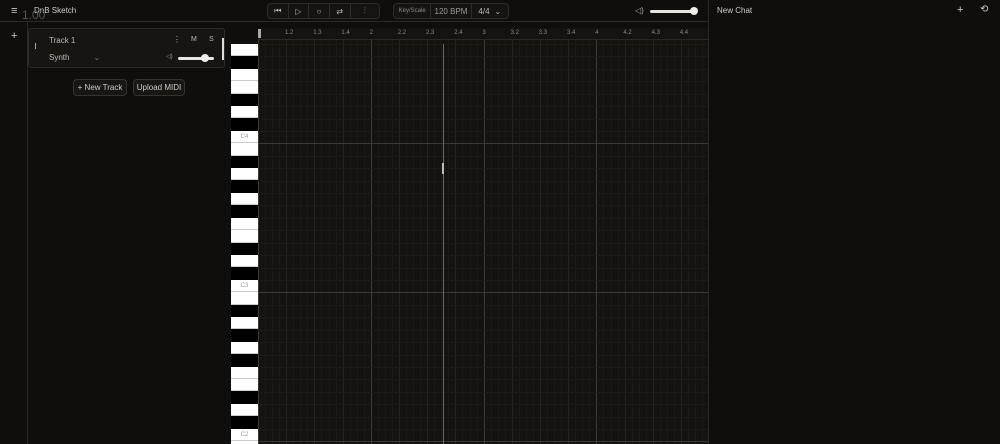 This screenshot has width=1000, height=444. What do you see at coordinates (317, 33) in the screenshot?
I see `ruler-label: 1.3` at bounding box center [317, 33].